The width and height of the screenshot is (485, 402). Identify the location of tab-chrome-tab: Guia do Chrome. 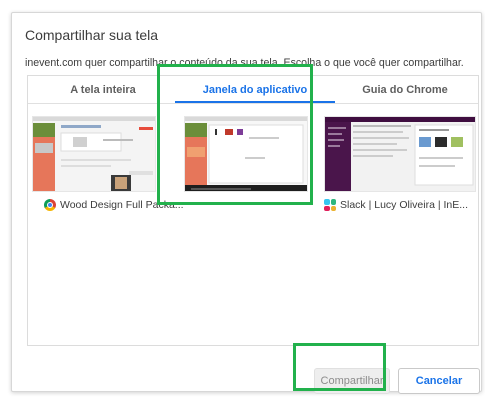
(405, 89).